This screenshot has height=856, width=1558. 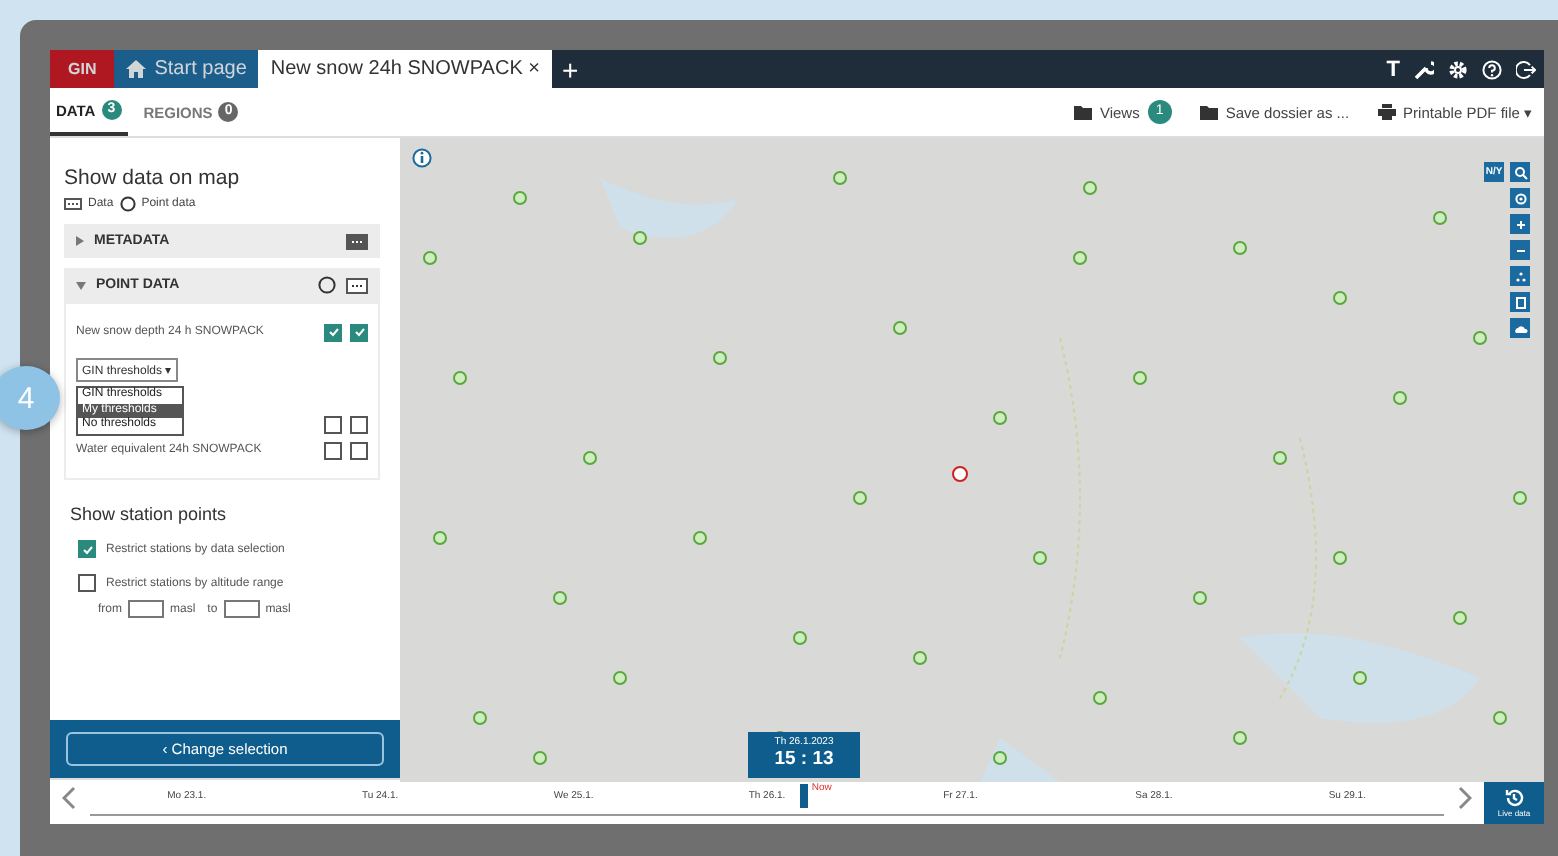 I want to click on altitude-to-field, so click(x=241, y=609).